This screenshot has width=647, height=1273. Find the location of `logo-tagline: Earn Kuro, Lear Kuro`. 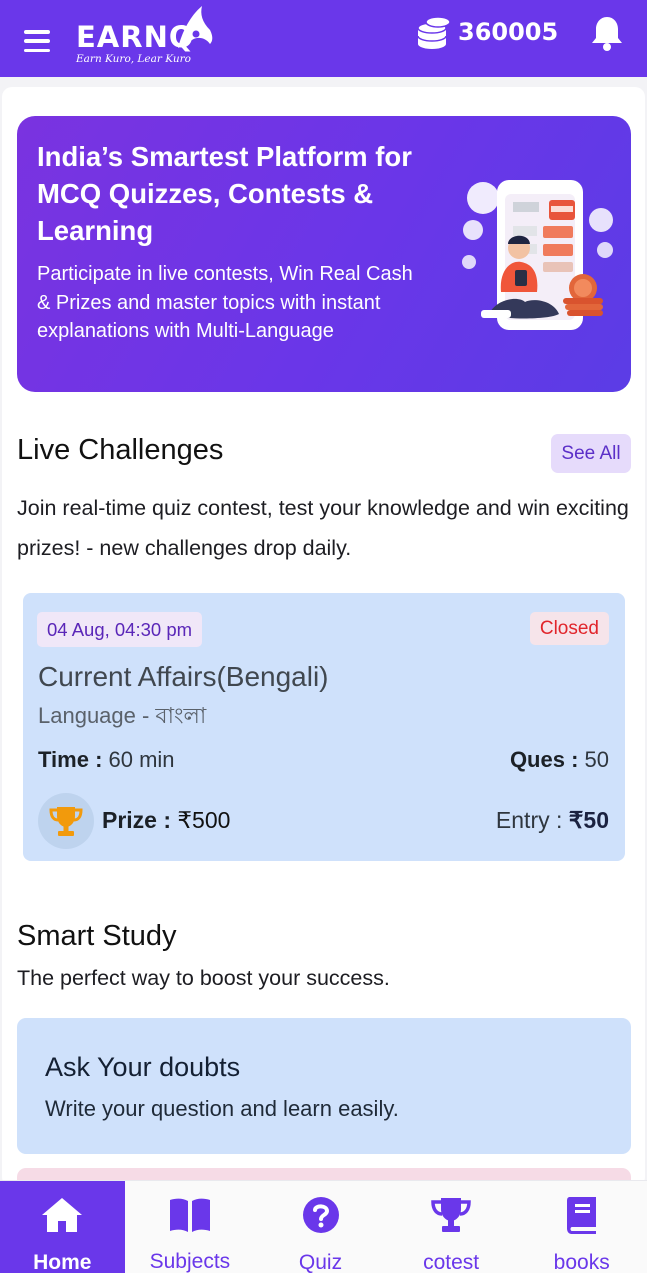

logo-tagline: Earn Kuro, Lear Kuro is located at coordinates (133, 59).